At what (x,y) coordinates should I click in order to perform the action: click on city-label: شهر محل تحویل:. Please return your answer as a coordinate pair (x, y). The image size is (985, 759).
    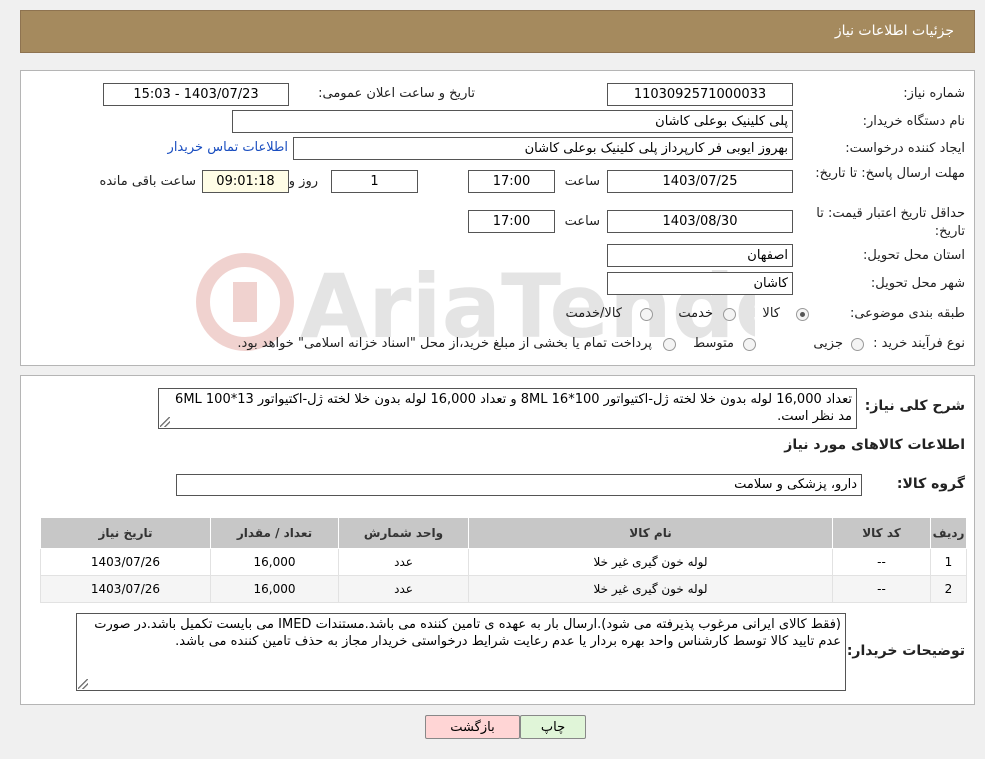
    Looking at the image, I should click on (917, 283).